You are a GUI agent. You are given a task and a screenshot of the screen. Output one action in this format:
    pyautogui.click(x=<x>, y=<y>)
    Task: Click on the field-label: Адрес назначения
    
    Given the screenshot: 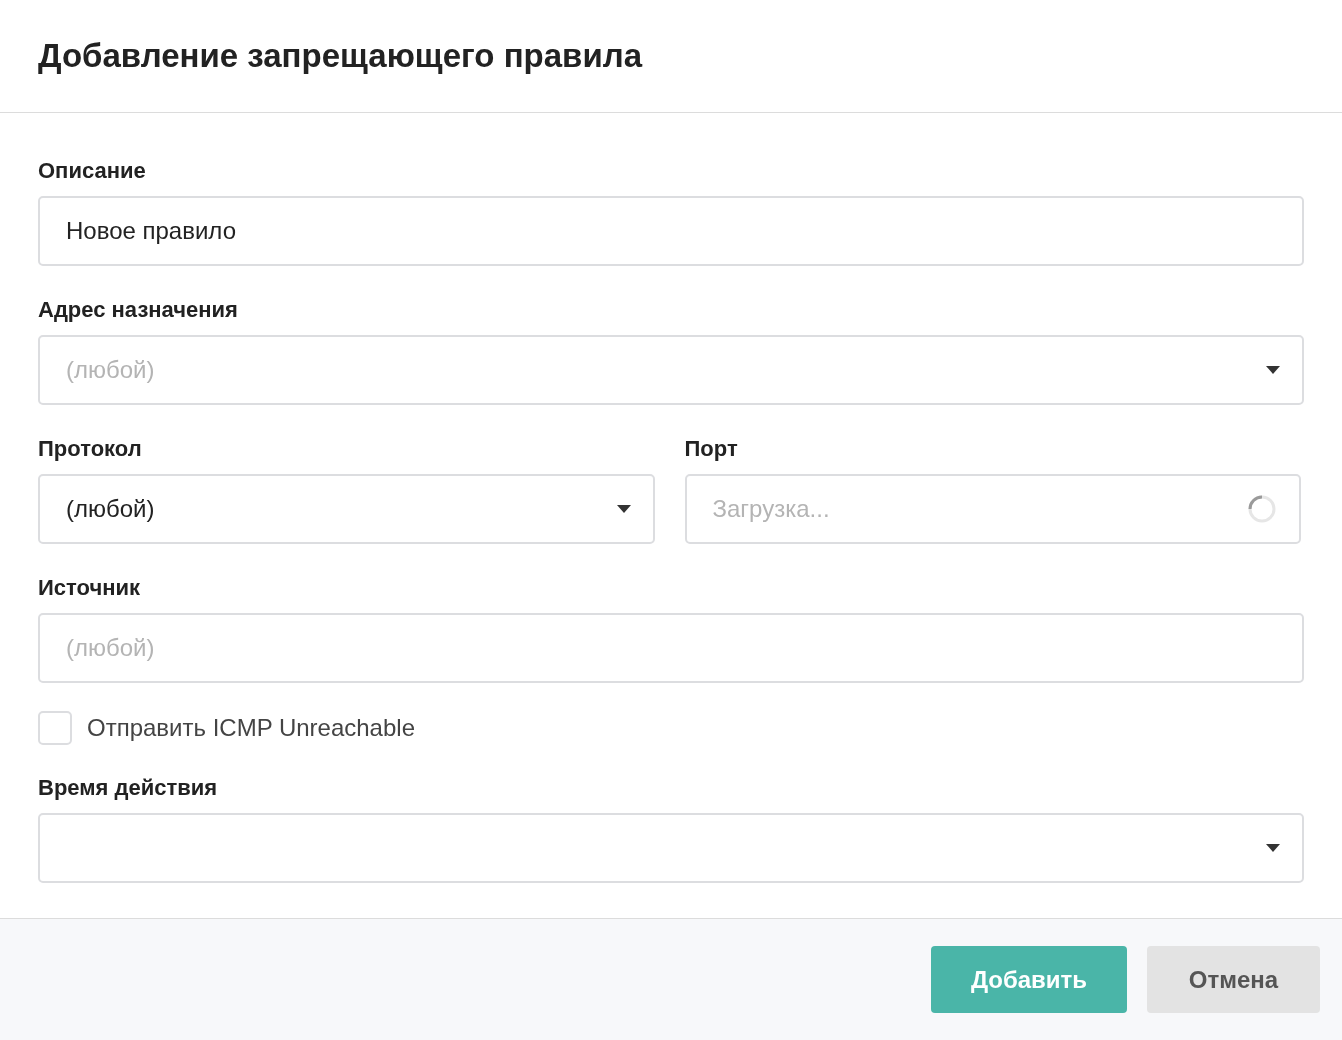 What is the action you would take?
    pyautogui.click(x=138, y=310)
    